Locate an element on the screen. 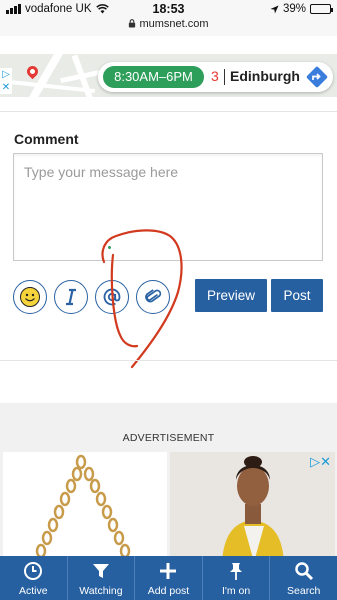 The image size is (337, 600). nav-label: Search is located at coordinates (304, 591).